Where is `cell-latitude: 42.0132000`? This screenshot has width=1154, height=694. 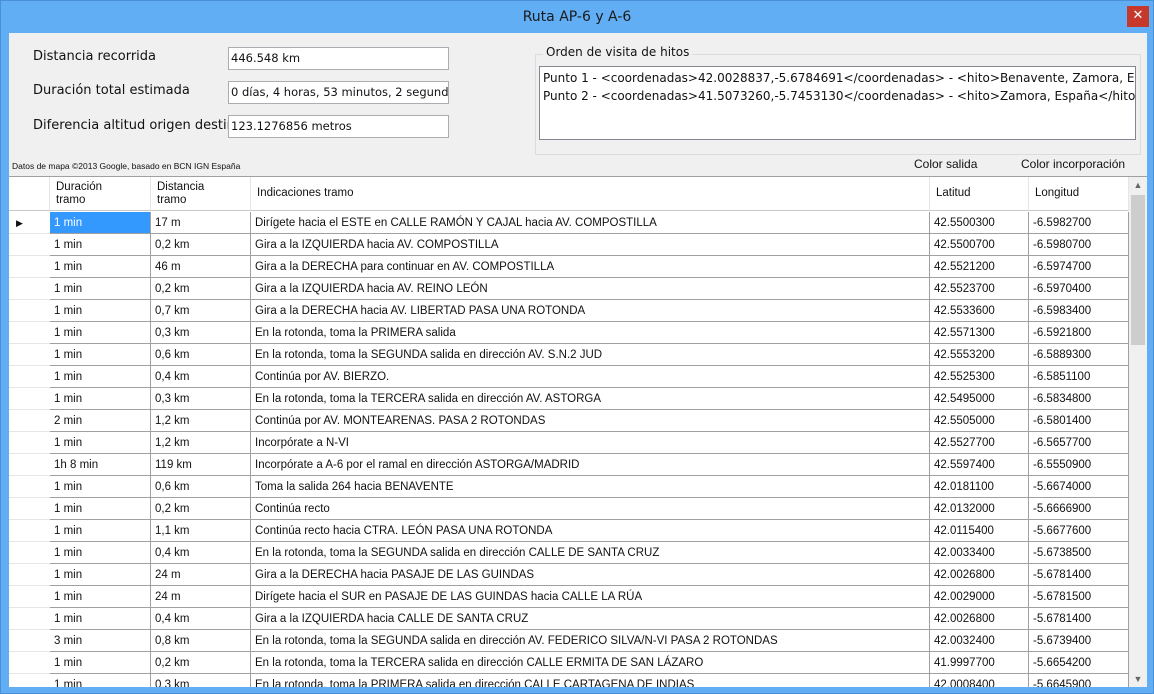 cell-latitude: 42.0132000 is located at coordinates (979, 509).